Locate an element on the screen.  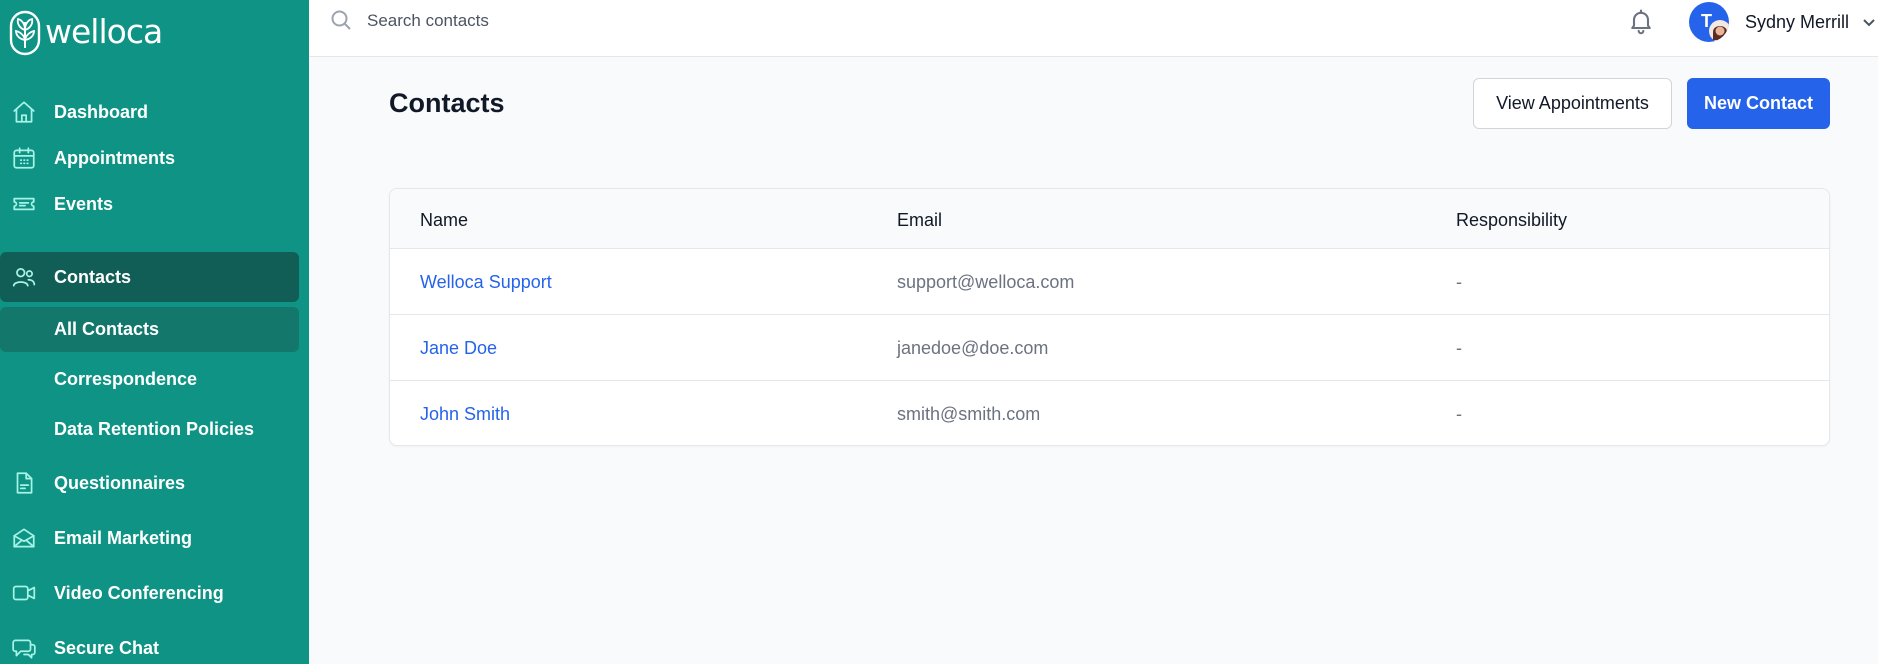
contact-name-link: Welloca Support is located at coordinates (486, 282).